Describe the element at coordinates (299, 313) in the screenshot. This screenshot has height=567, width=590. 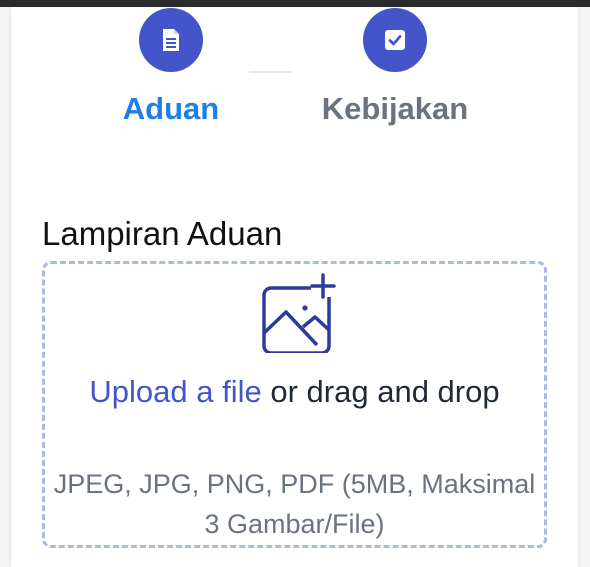
I see `image-add-icon` at that location.